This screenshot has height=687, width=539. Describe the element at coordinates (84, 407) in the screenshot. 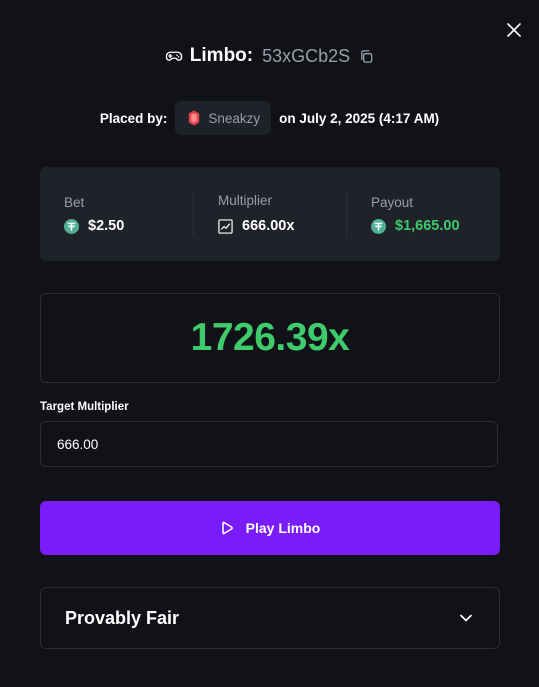

I see `target-multiplier-label: Target Multiplier` at that location.